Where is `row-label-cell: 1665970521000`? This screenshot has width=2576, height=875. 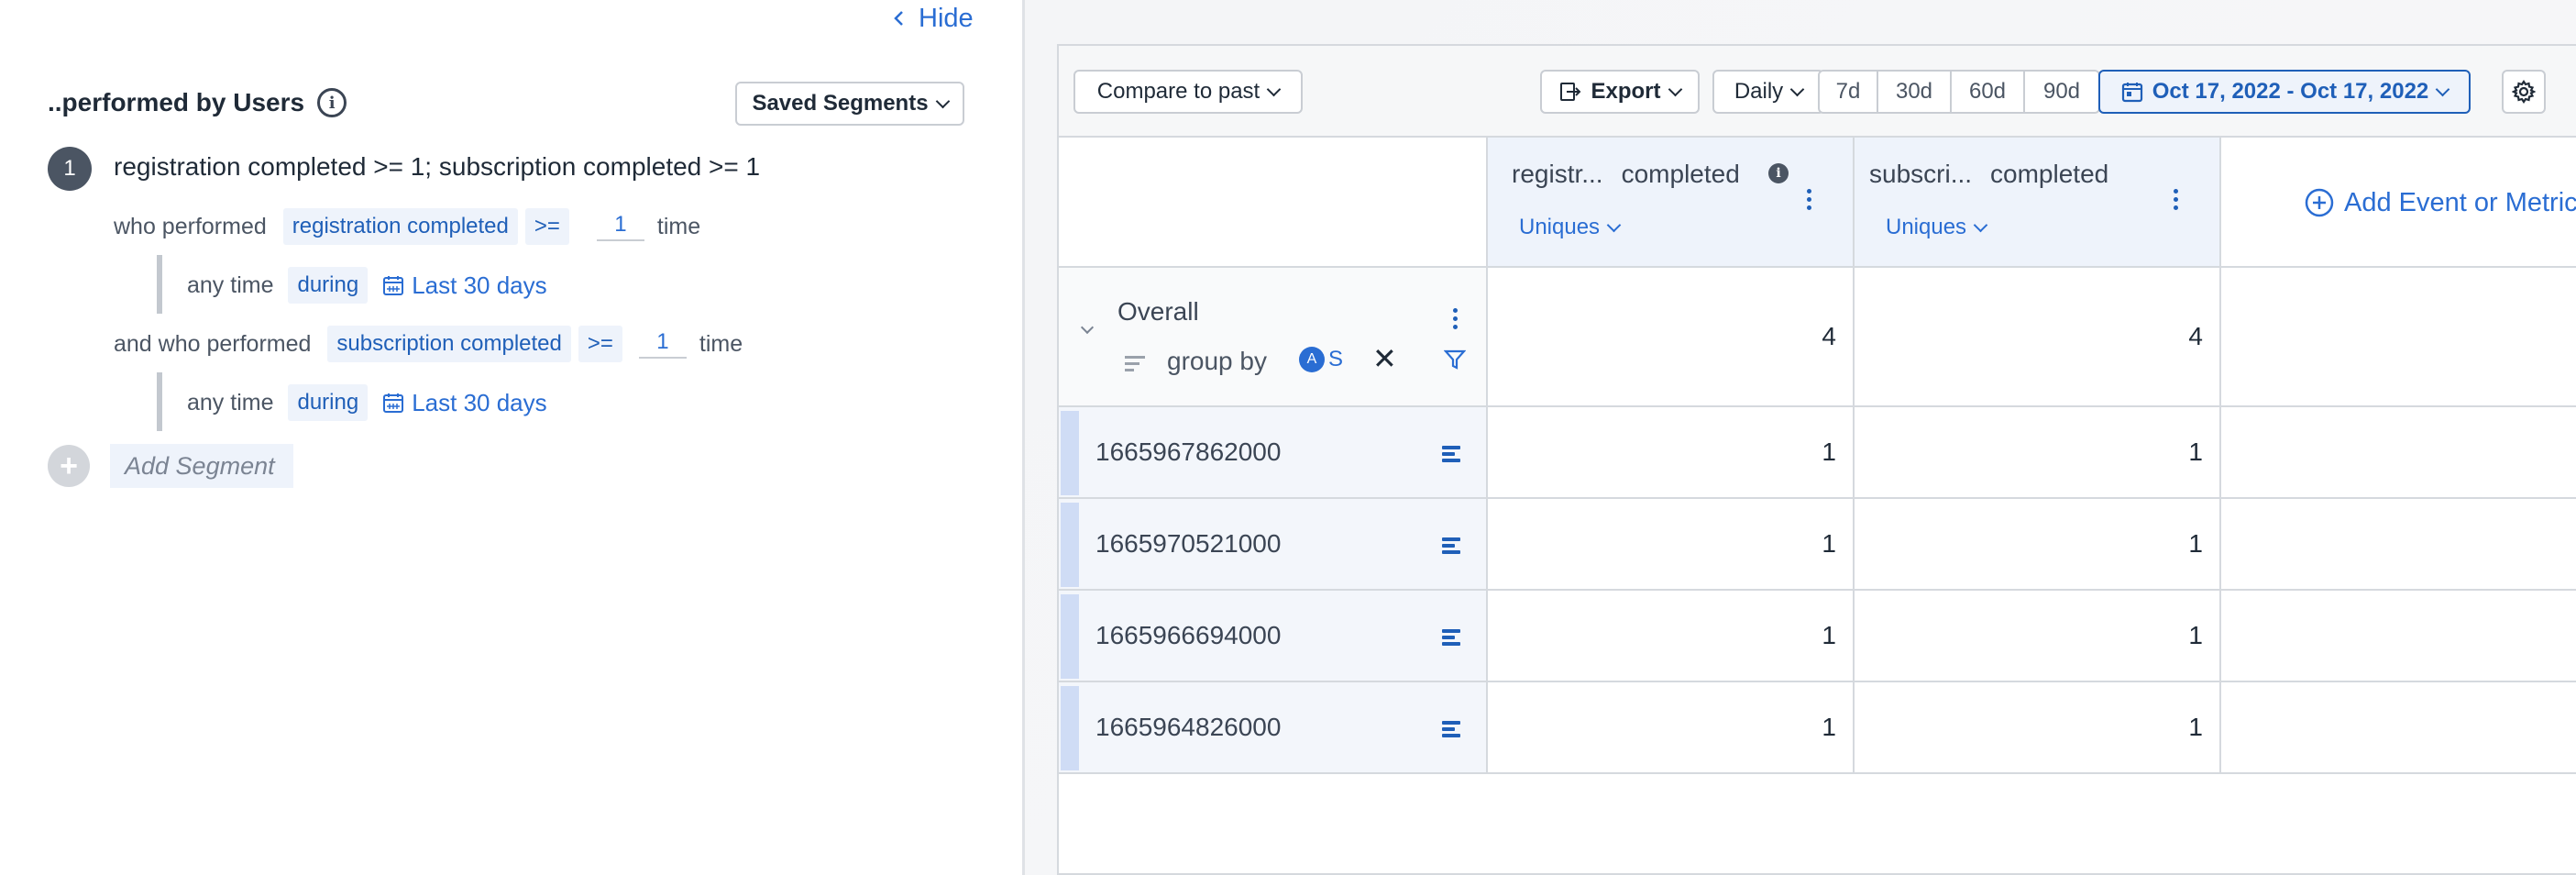
row-label-cell: 1665970521000 is located at coordinates (1273, 544).